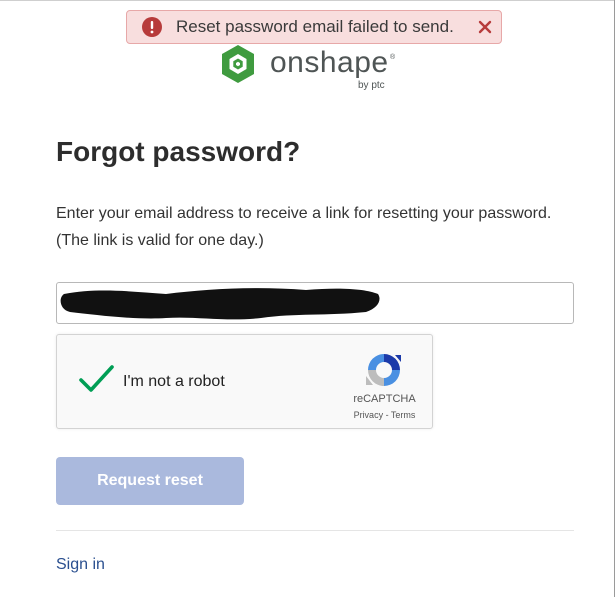 The width and height of the screenshot is (615, 597). What do you see at coordinates (307, 0) in the screenshot?
I see `top-border` at bounding box center [307, 0].